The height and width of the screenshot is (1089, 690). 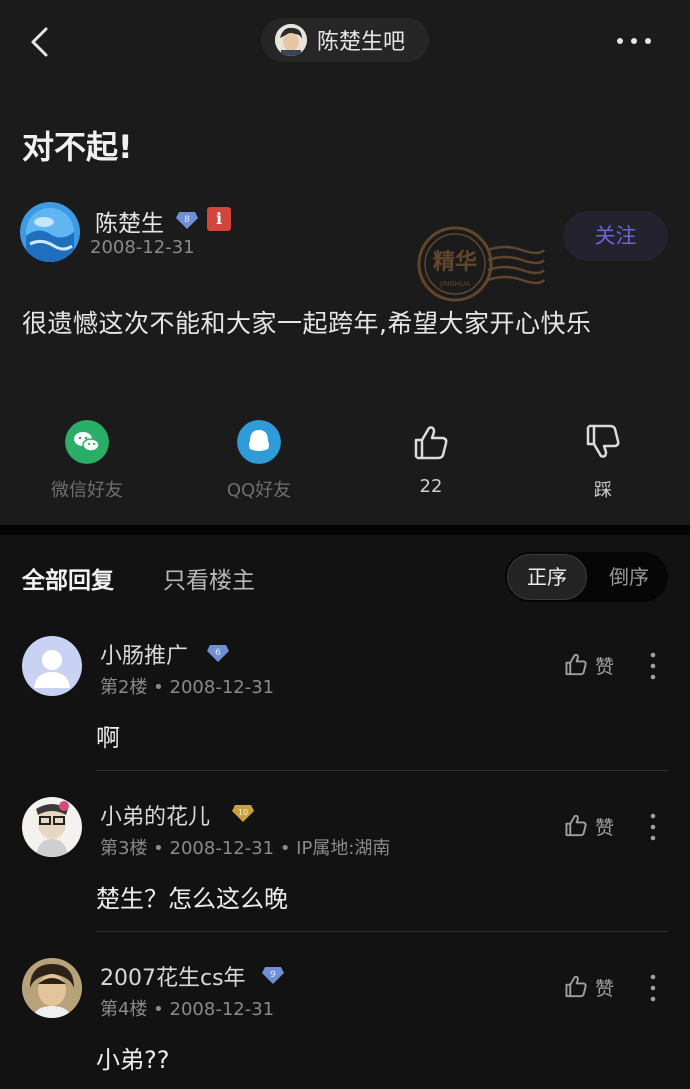 What do you see at coordinates (345, 1023) in the screenshot?
I see `reply-item: 2007花生cs年 9 第4楼 • 2008-12-31 赞 小弟??` at bounding box center [345, 1023].